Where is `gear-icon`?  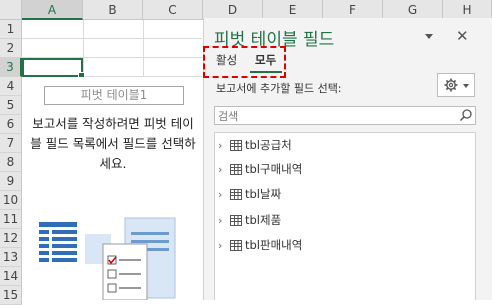
gear-icon is located at coordinates (451, 85).